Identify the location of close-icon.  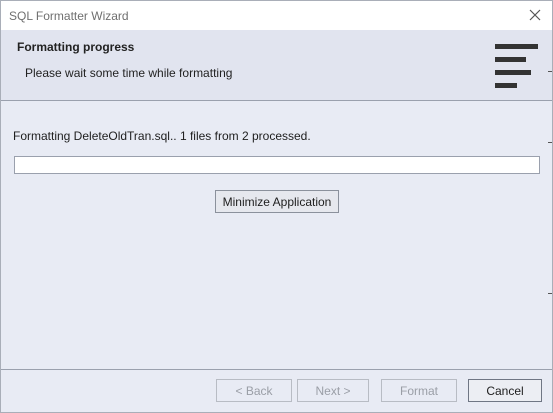
(535, 15).